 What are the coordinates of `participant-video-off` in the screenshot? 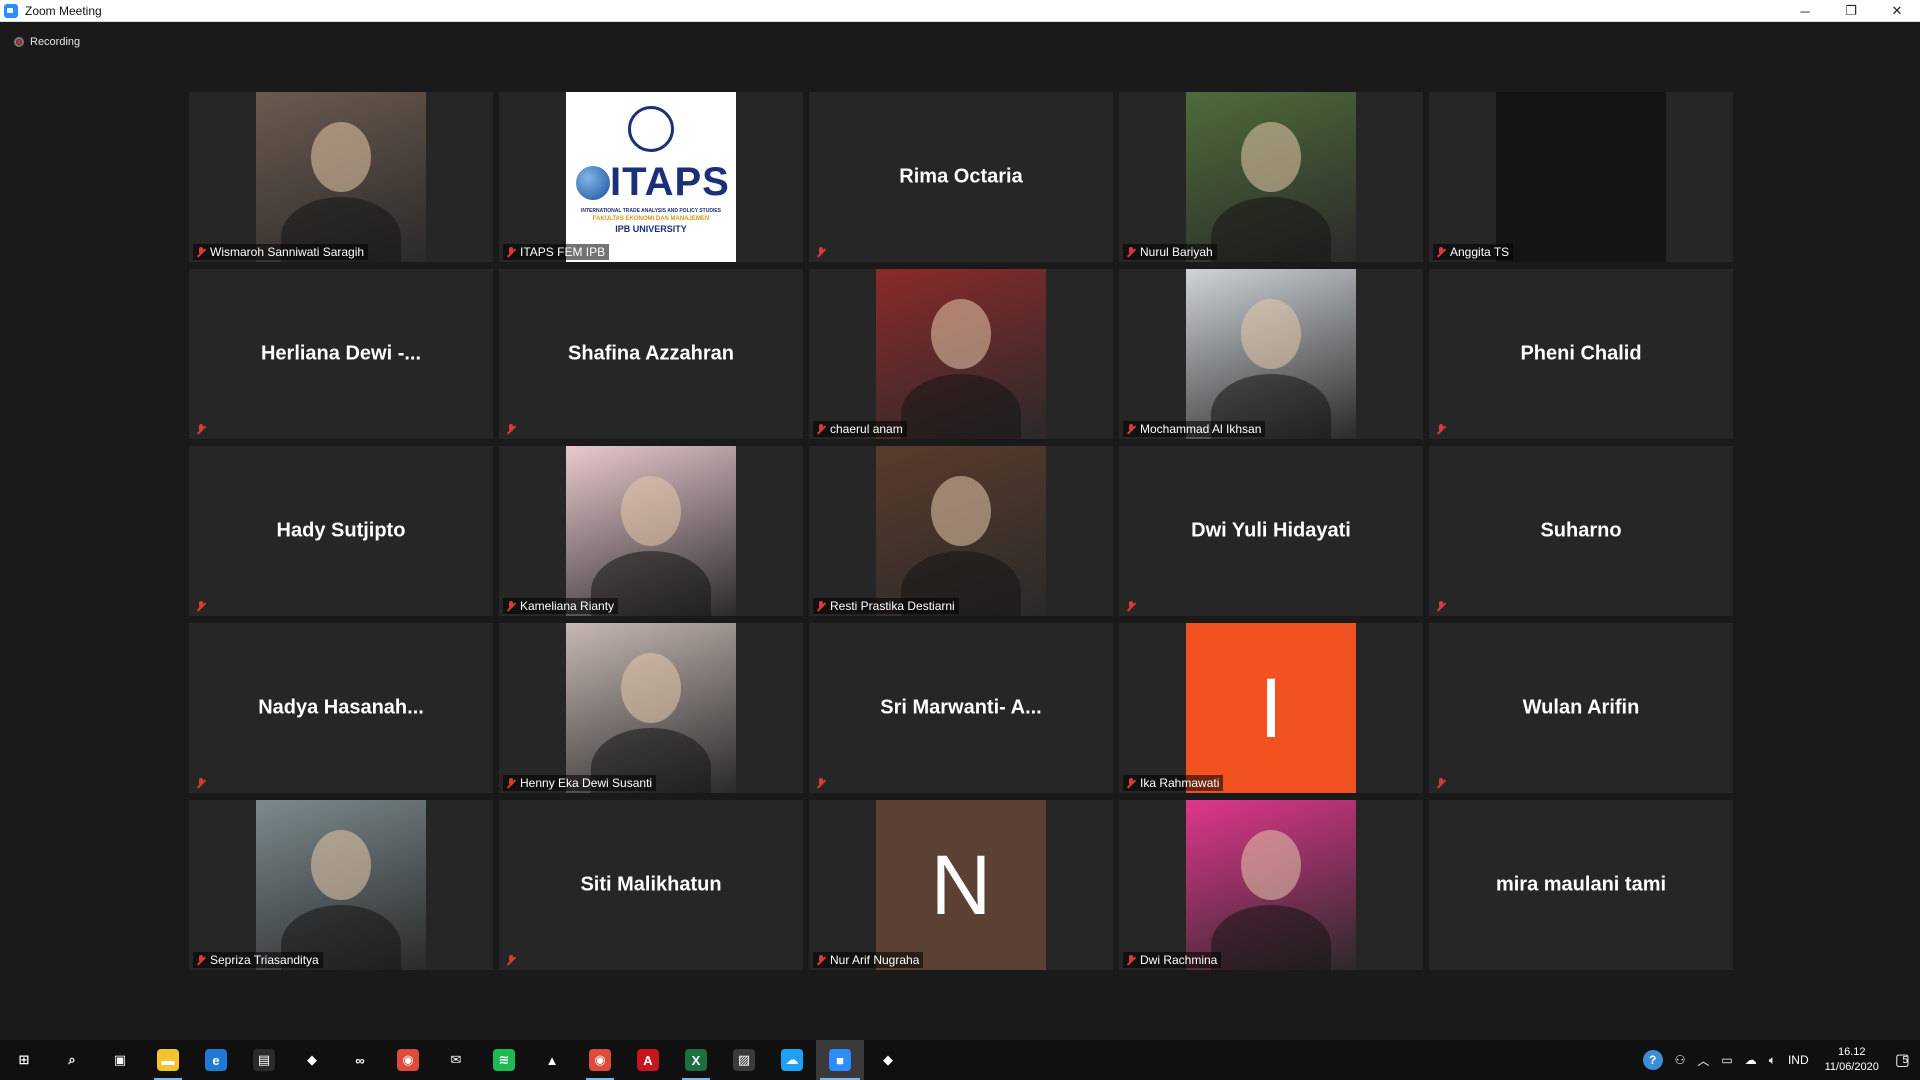 It's located at (1581, 177).